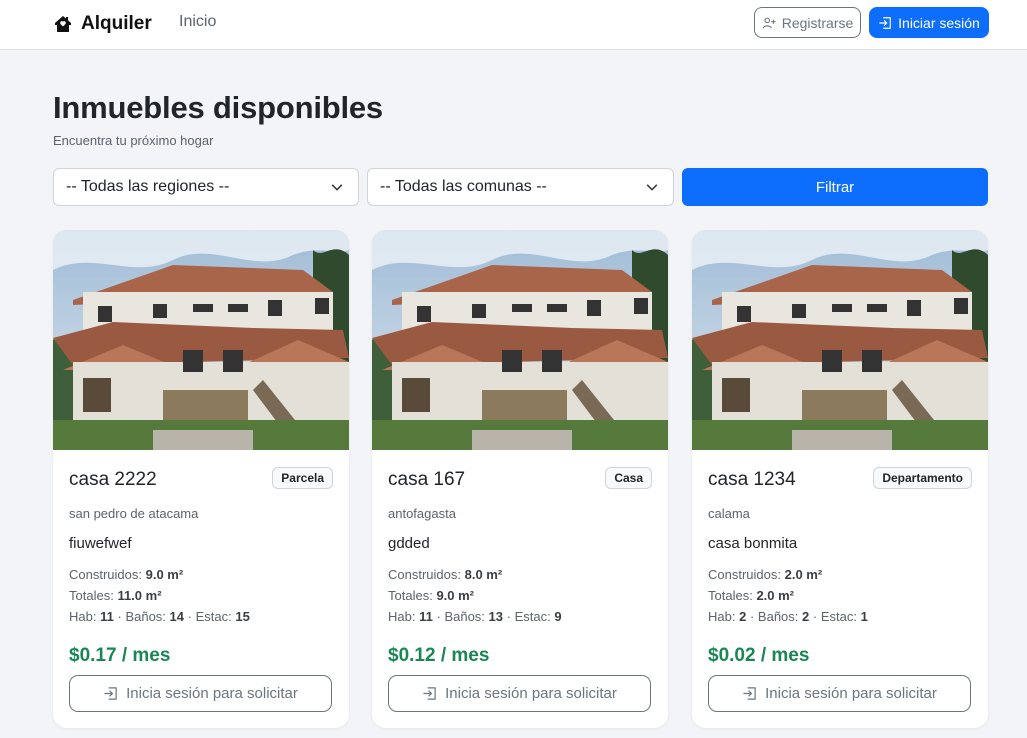 This screenshot has width=1027, height=738. I want to click on hab-value: 2, so click(743, 616).